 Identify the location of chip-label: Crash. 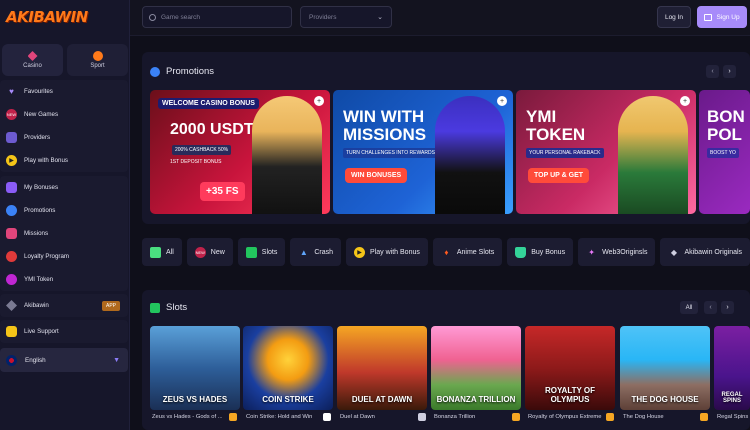
(324, 252).